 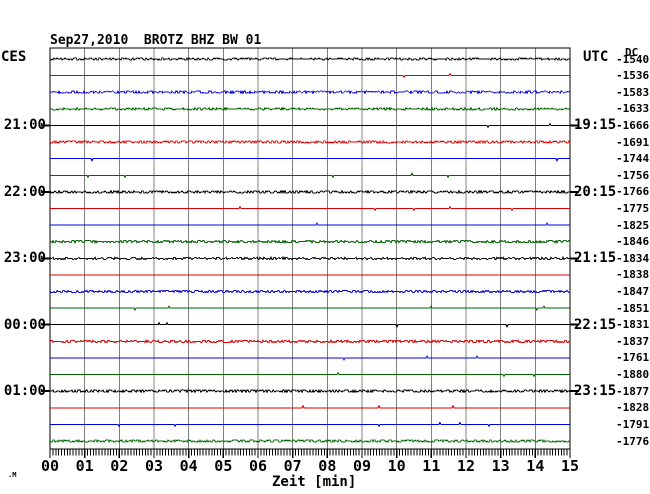 I want to click on utc-hour-label: 22:15, so click(x=595, y=324).